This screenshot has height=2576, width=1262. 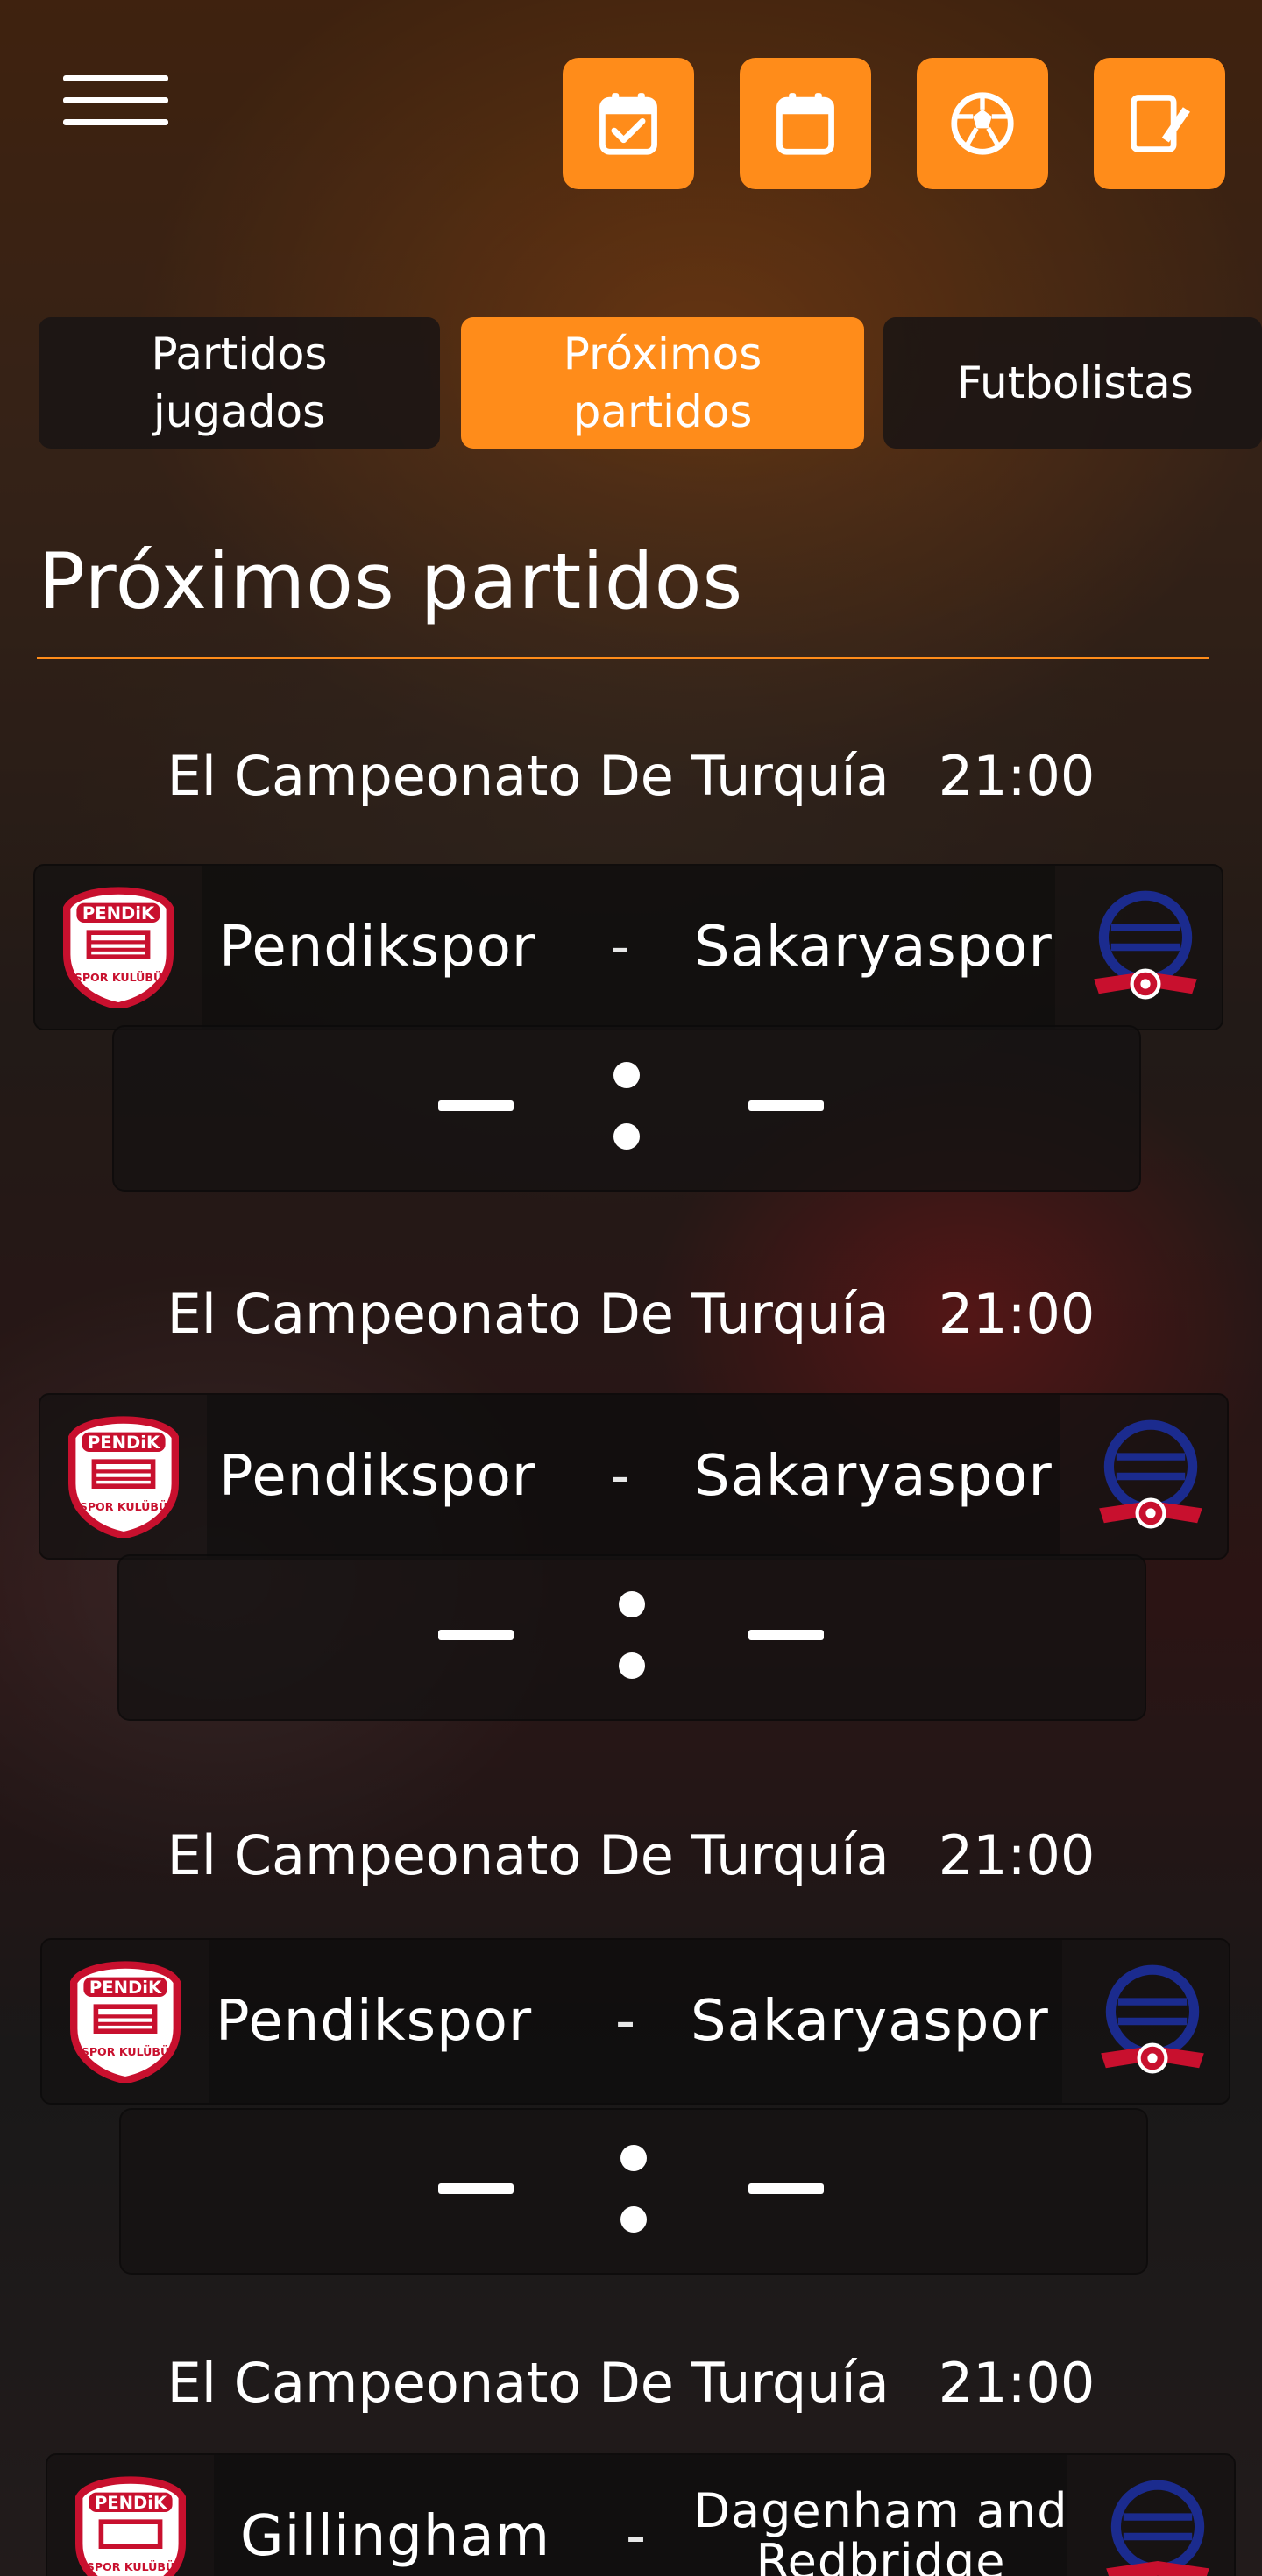 I want to click on edit-note-icon, so click(x=1160, y=123).